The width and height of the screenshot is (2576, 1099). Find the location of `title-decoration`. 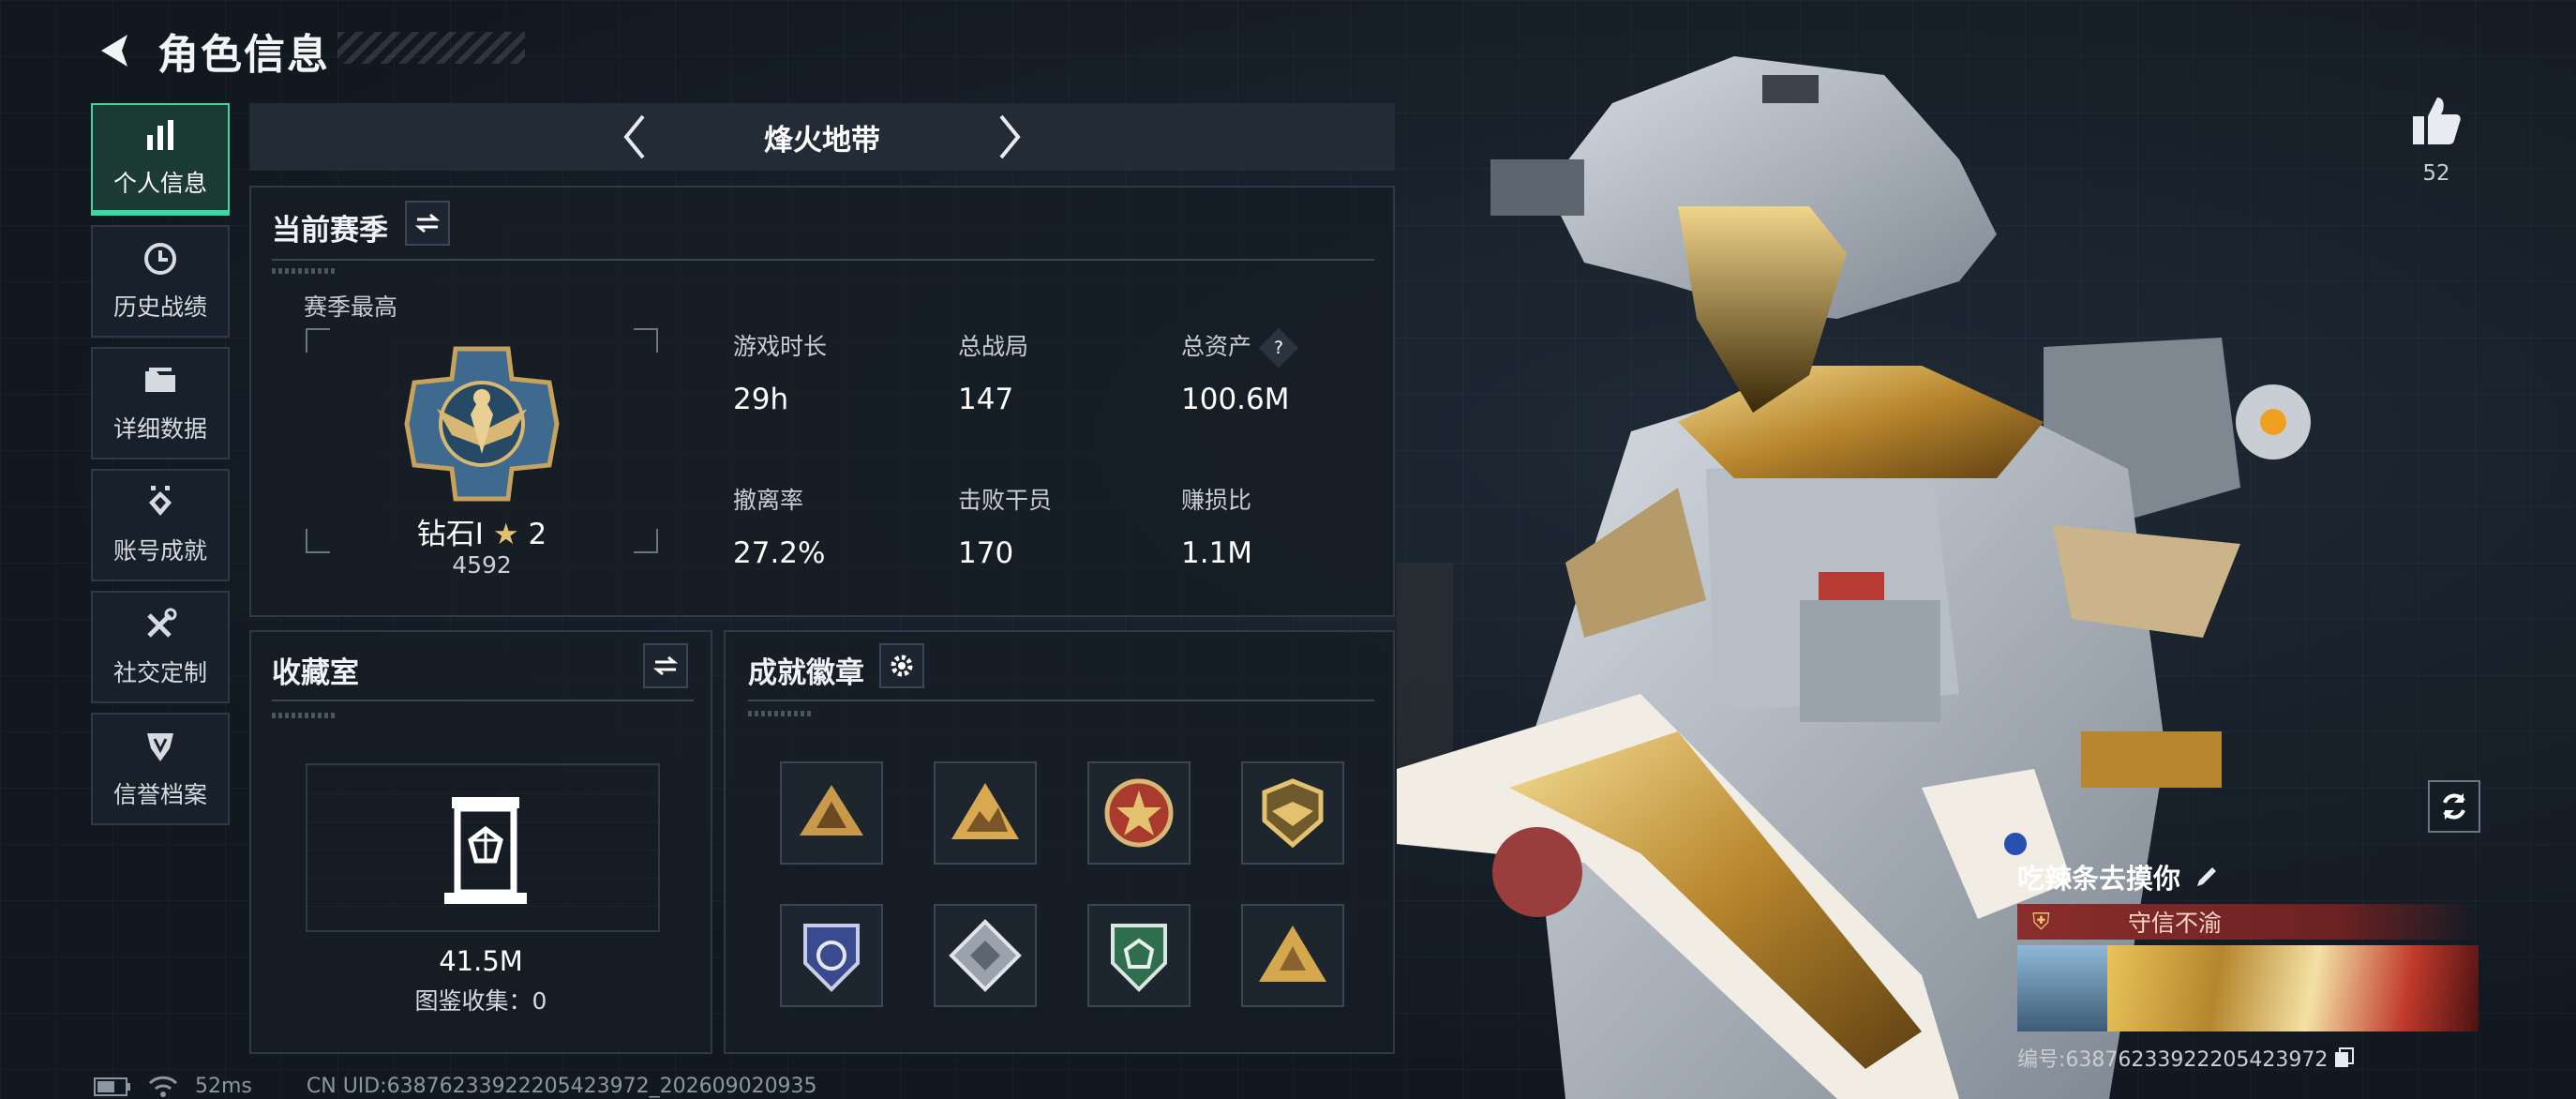

title-decoration is located at coordinates (431, 48).